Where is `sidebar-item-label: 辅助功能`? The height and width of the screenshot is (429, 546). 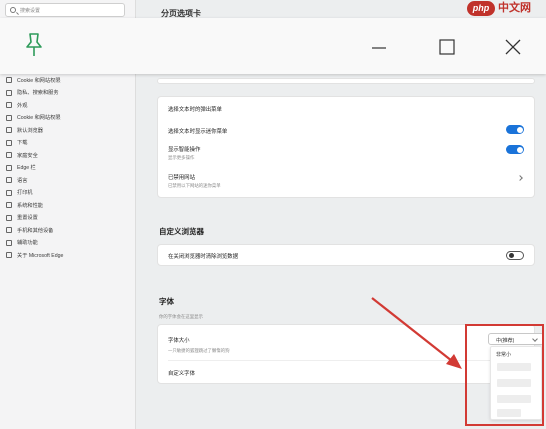 sidebar-item-label: 辅助功能 is located at coordinates (27, 243).